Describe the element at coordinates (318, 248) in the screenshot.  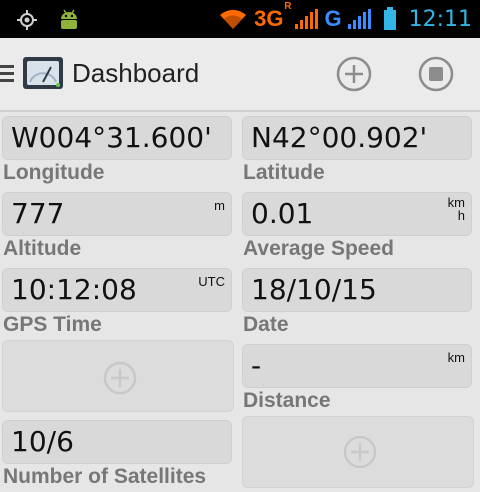
I see `average-speed-label: Average Speed` at that location.